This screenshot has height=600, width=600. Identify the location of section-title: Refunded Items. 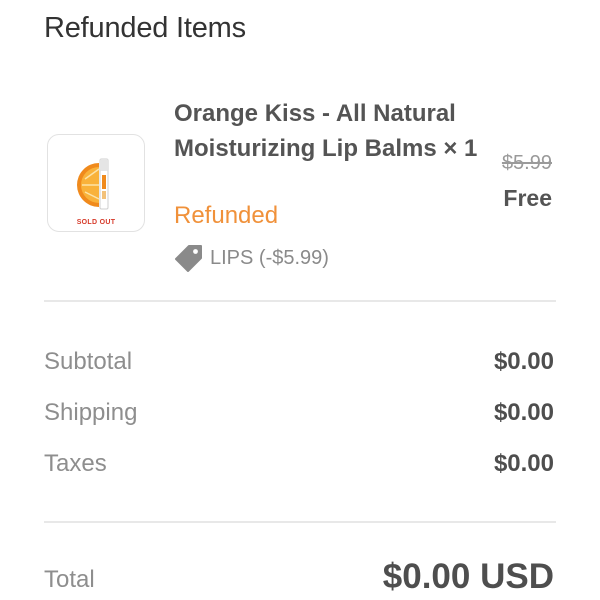
(145, 28).